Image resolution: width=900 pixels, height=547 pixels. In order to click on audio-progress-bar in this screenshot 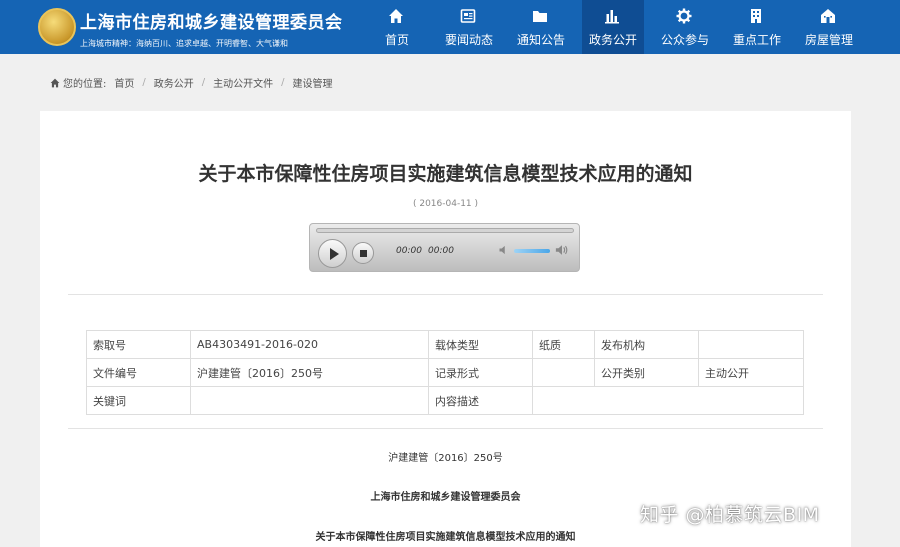, I will do `click(445, 230)`.